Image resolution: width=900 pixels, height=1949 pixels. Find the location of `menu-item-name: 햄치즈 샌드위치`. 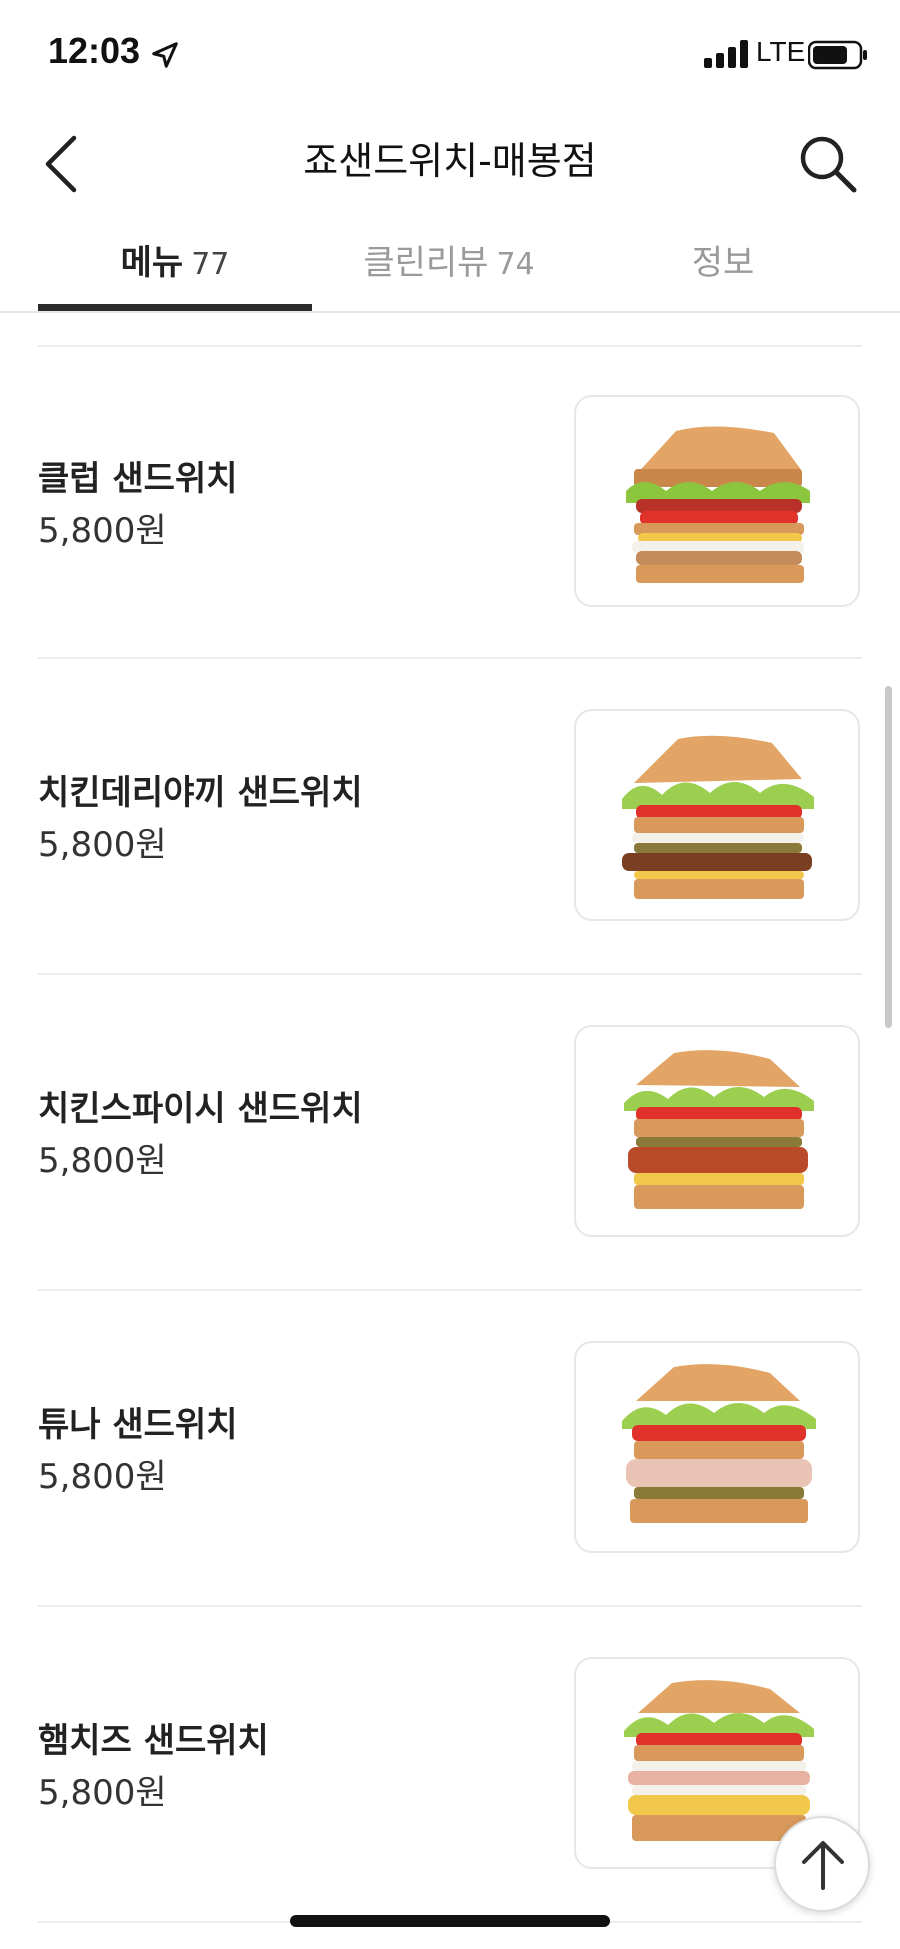

menu-item-name: 햄치즈 샌드위치 is located at coordinates (153, 1741).